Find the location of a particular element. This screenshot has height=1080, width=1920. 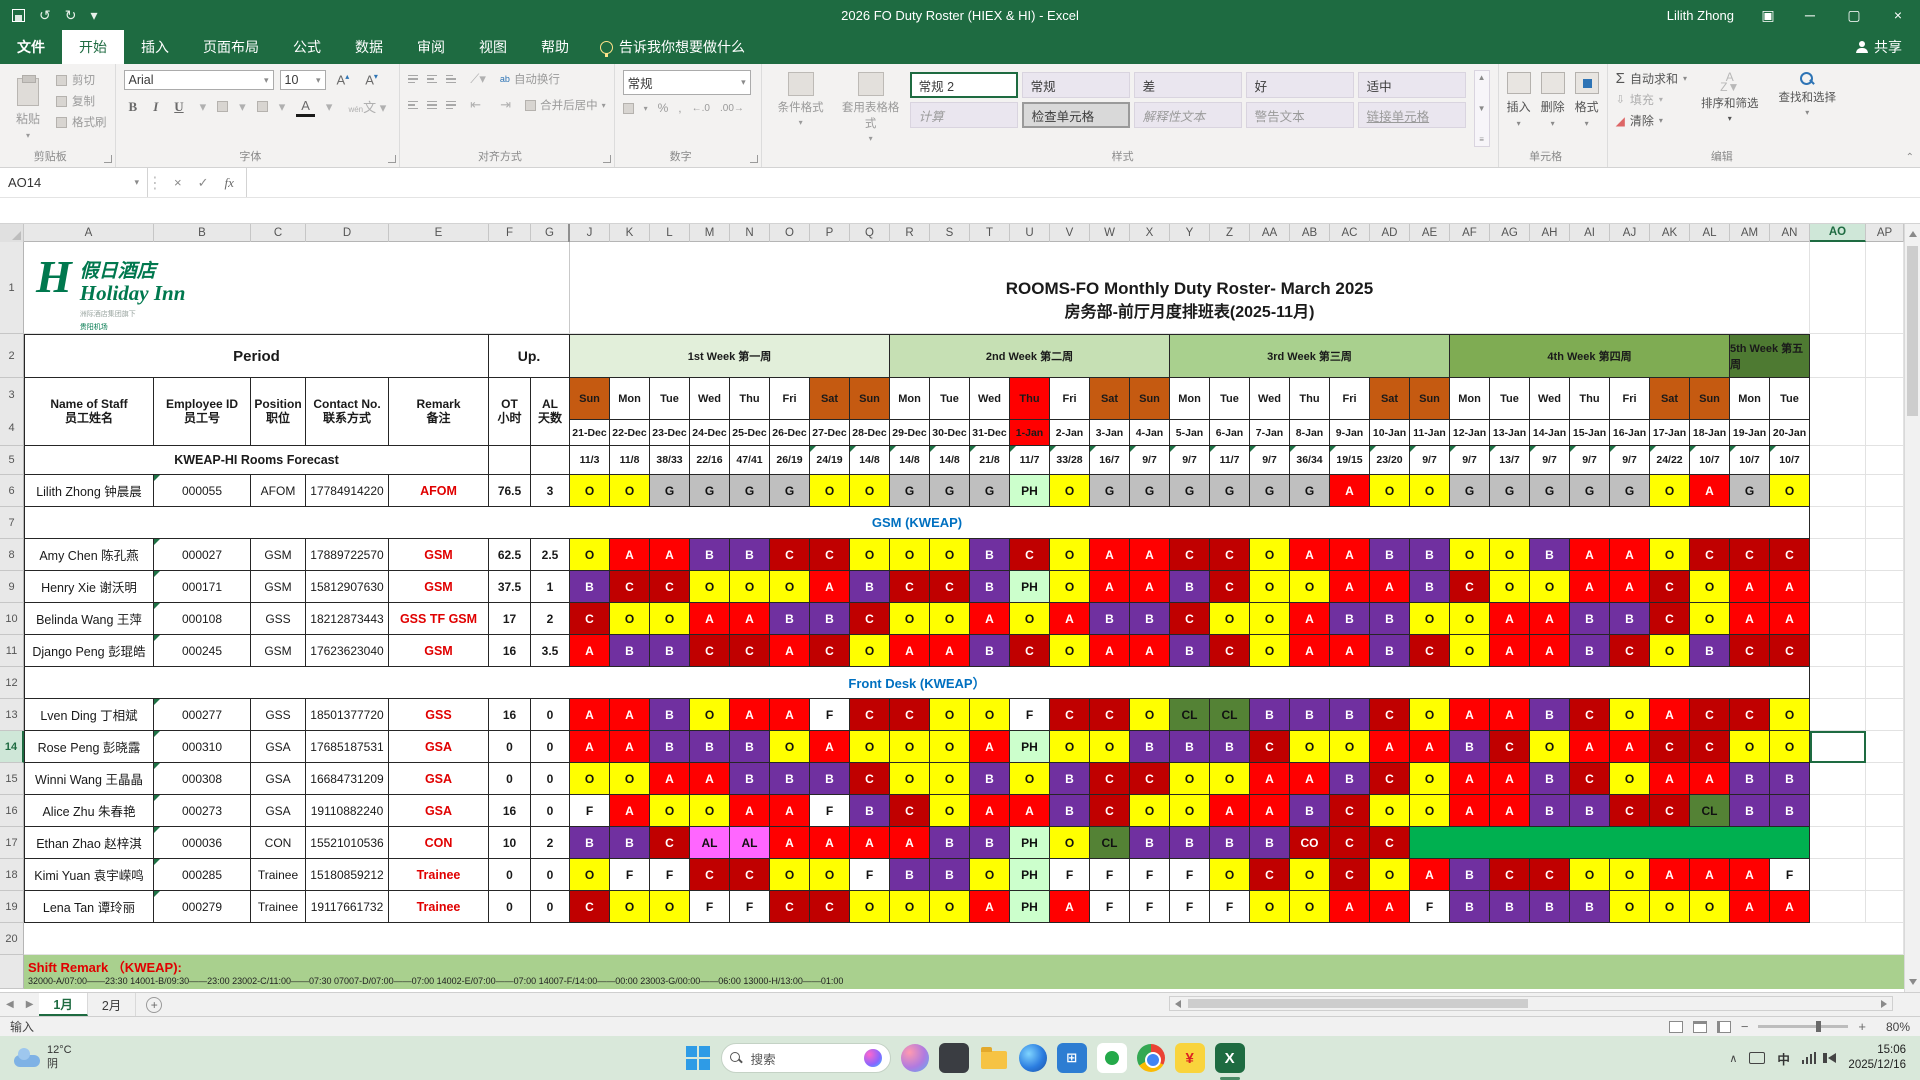

forecast-23: 13/7 is located at coordinates (1510, 460).